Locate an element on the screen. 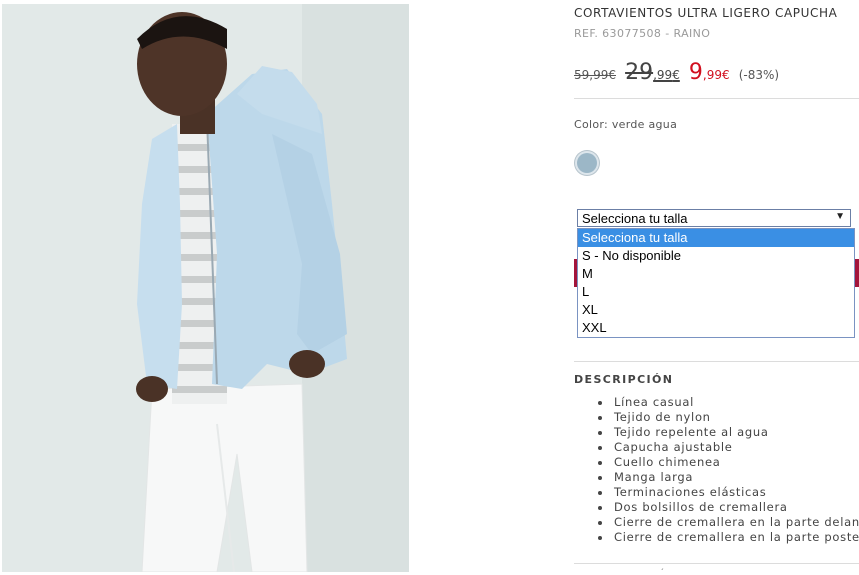 Image resolution: width=859 pixels, height=575 pixels. list-item: Cierre de cremallera en la parte delan is located at coordinates (716, 522).